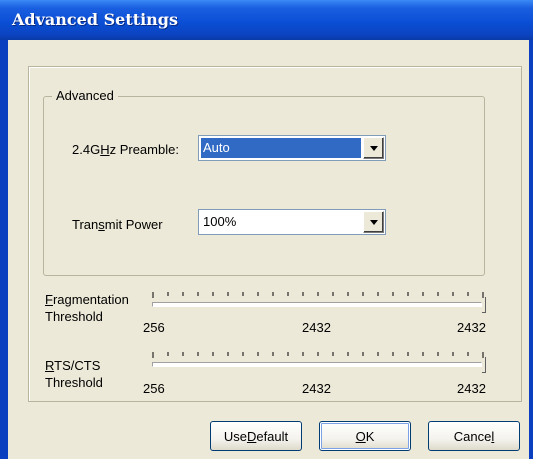  I want to click on fragmentation-min: 256, so click(154, 327).